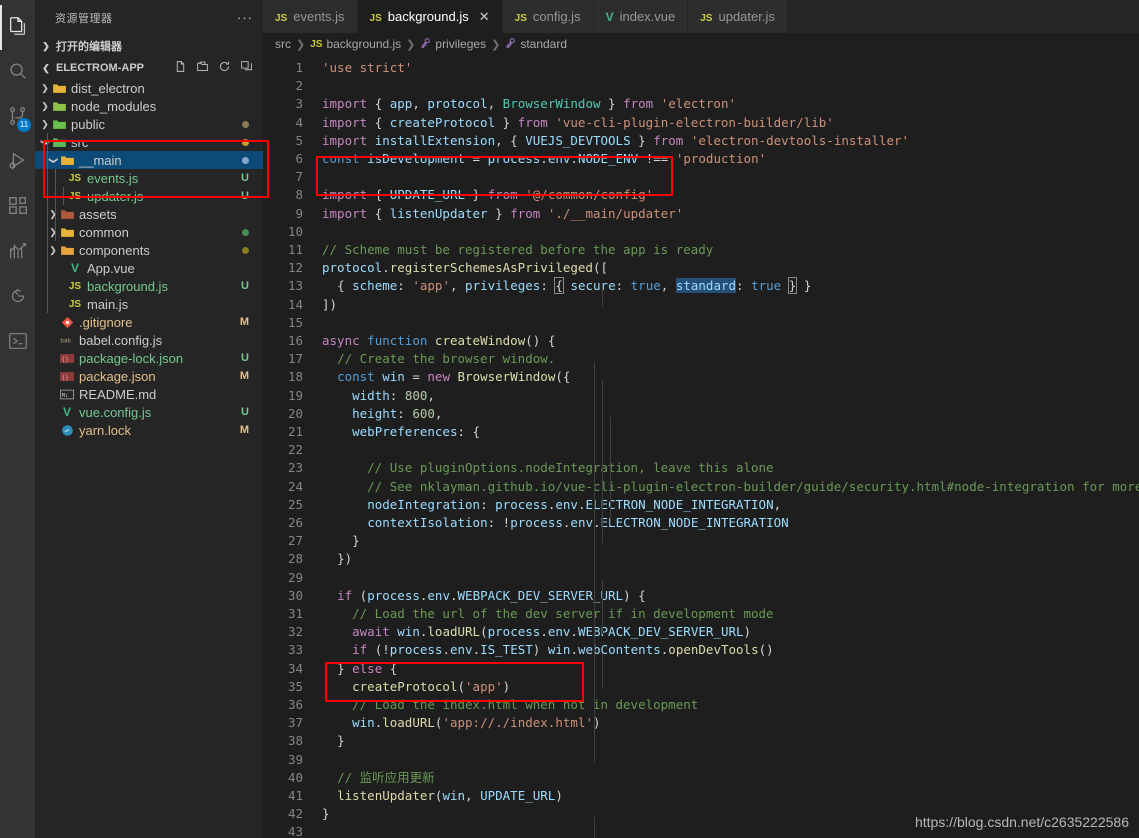 The height and width of the screenshot is (838, 1139). What do you see at coordinates (149, 124) in the screenshot?
I see `tree-item-public: ❯ public` at bounding box center [149, 124].